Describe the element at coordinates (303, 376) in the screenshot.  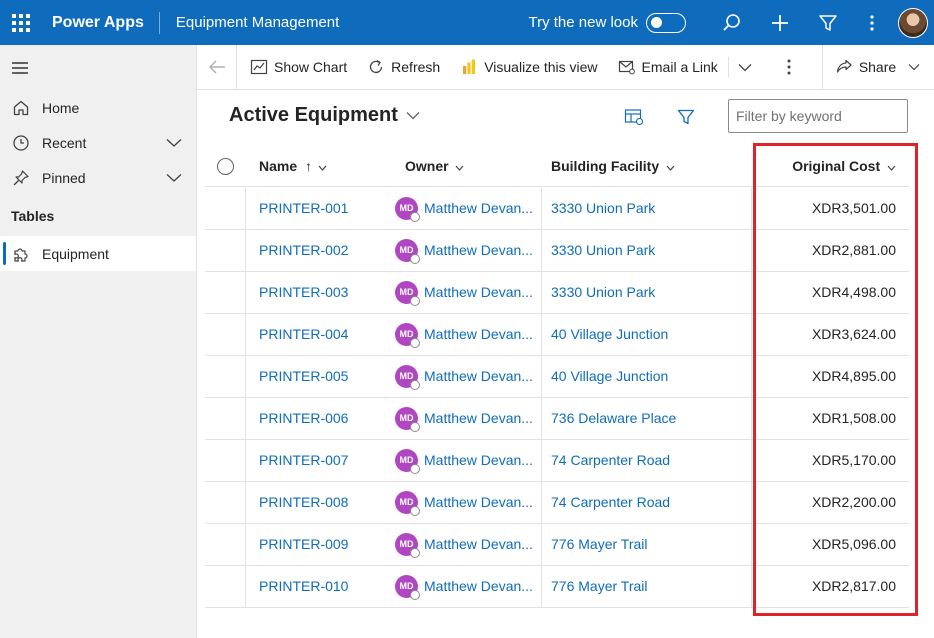
I see `equipment-name-link: PRINTER-005` at that location.